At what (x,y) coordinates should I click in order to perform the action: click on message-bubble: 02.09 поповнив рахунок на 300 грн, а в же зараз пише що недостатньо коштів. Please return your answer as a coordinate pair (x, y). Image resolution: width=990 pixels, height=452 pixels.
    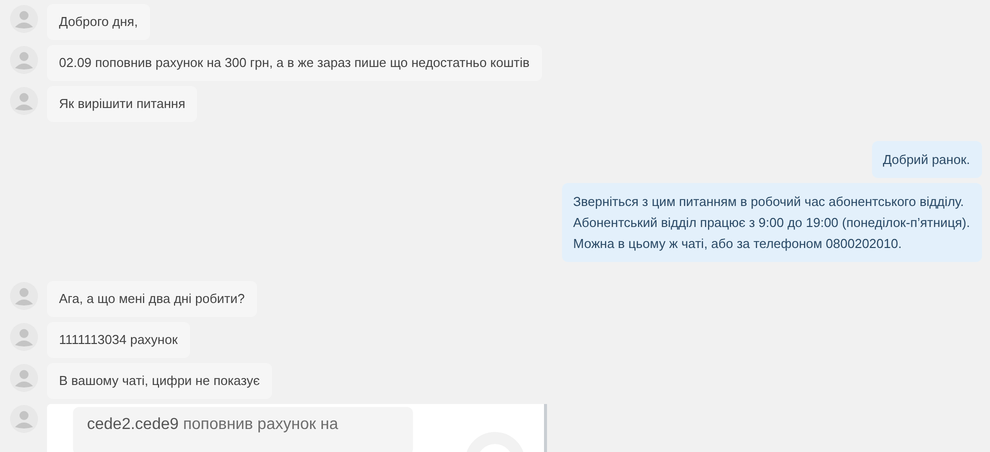
    Looking at the image, I should click on (294, 63).